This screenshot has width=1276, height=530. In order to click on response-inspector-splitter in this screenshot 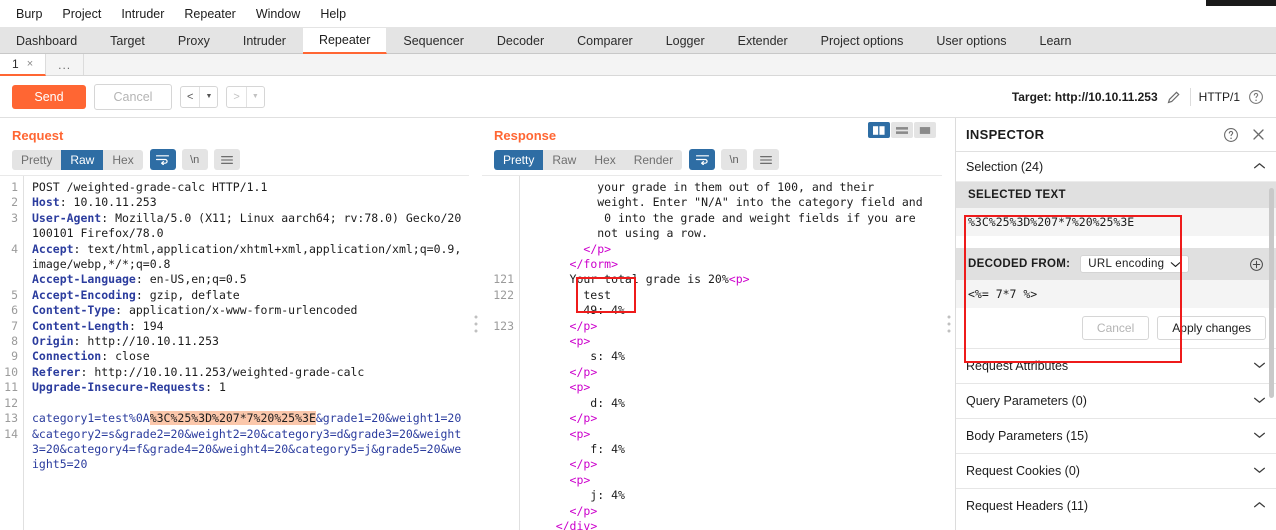, I will do `click(948, 324)`.